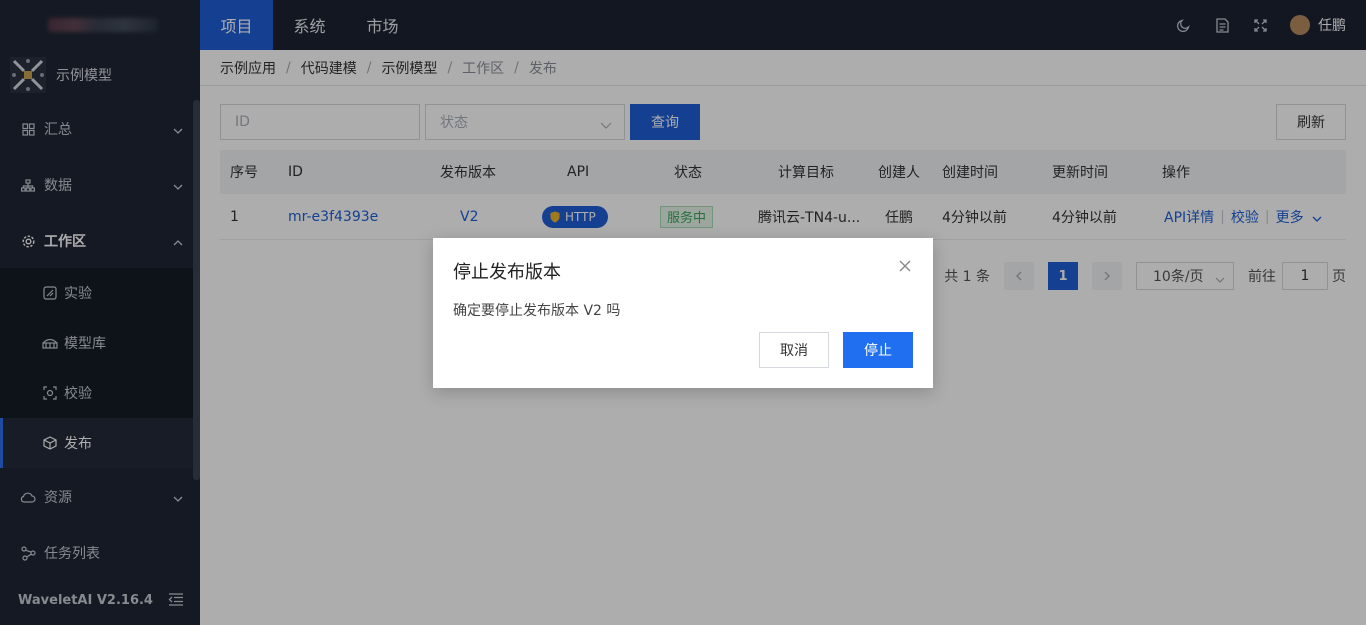 The width and height of the screenshot is (1366, 625). Describe the element at coordinates (537, 311) in the screenshot. I see `dialog-message: 确定要停止发布版本 V2 吗` at that location.